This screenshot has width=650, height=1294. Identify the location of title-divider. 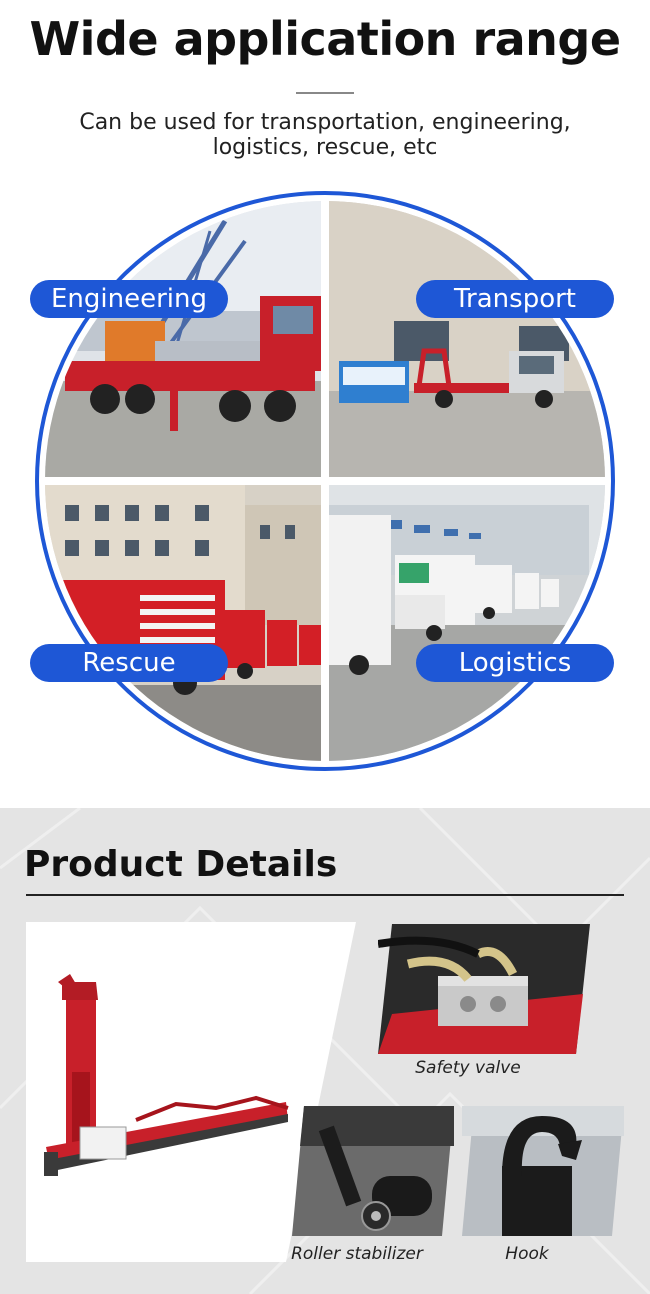
(325, 93).